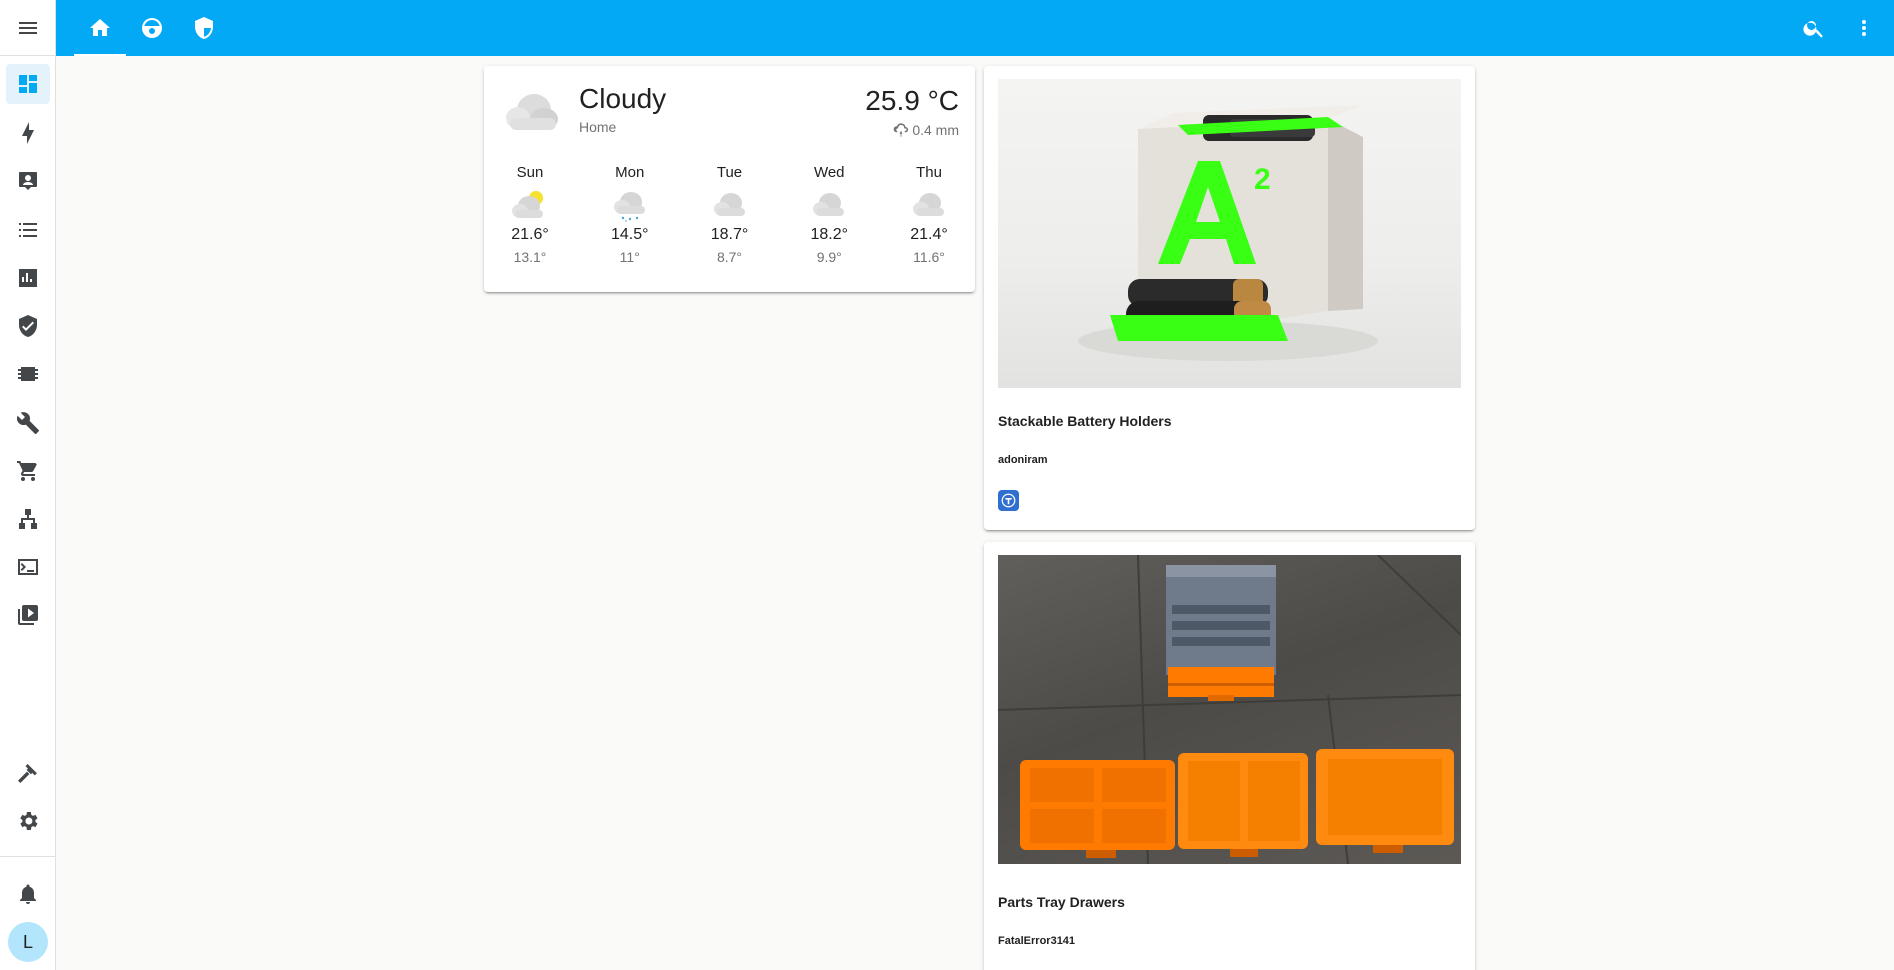 This screenshot has height=970, width=1894. What do you see at coordinates (629, 257) in the screenshot?
I see `forecast-low: 11°` at bounding box center [629, 257].